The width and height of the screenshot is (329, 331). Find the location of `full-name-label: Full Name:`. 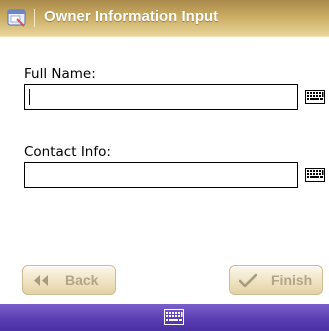

full-name-label: Full Name: is located at coordinates (60, 74).